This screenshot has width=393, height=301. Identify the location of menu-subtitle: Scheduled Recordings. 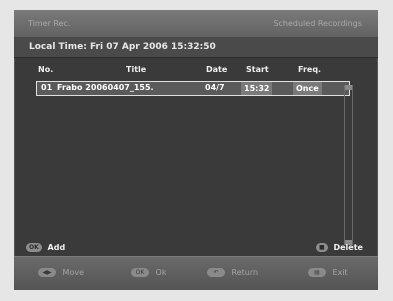
(317, 23).